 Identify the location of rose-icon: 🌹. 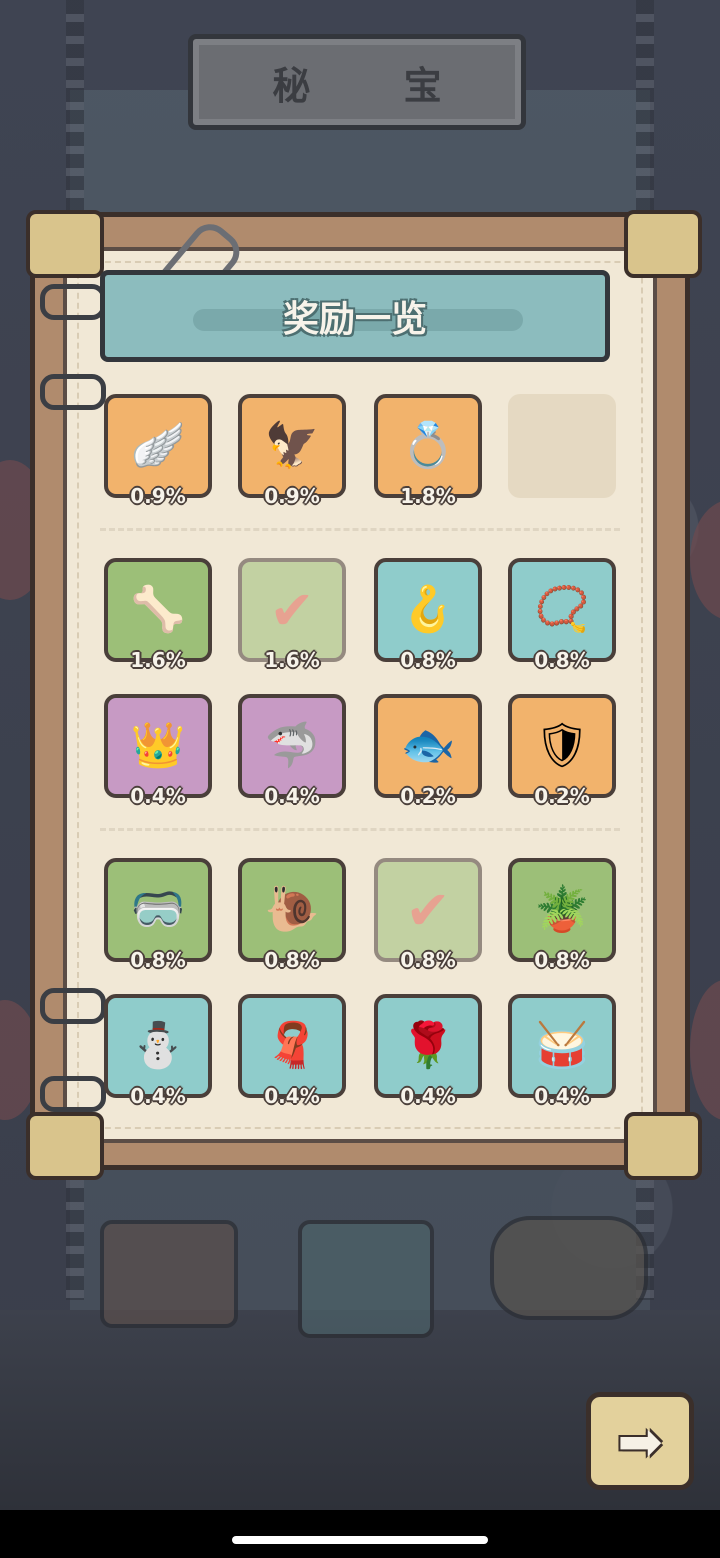
(428, 1045).